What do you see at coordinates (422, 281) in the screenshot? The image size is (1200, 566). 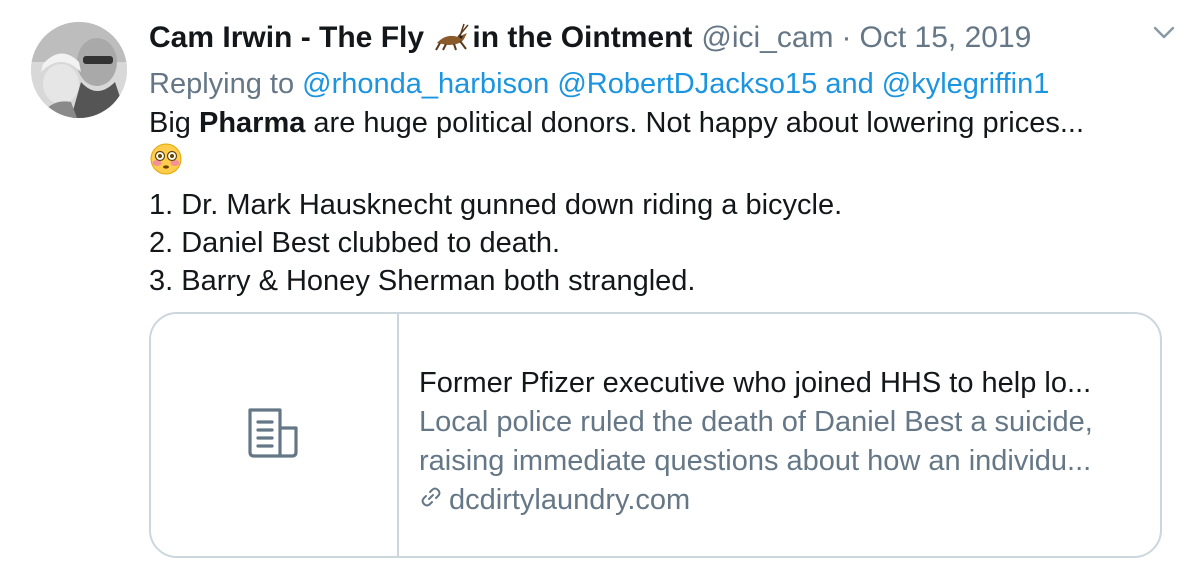 I see `list-item: 3. Barry & Honey Sherman both strangled.` at bounding box center [422, 281].